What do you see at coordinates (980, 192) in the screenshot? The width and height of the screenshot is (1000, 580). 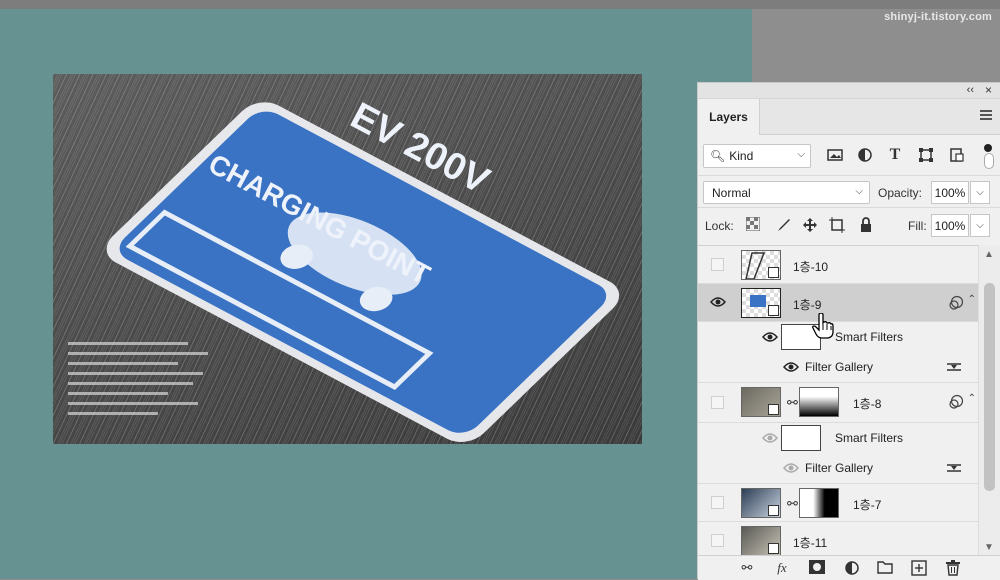 I see `opacity-dropdown-button: ⌵` at bounding box center [980, 192].